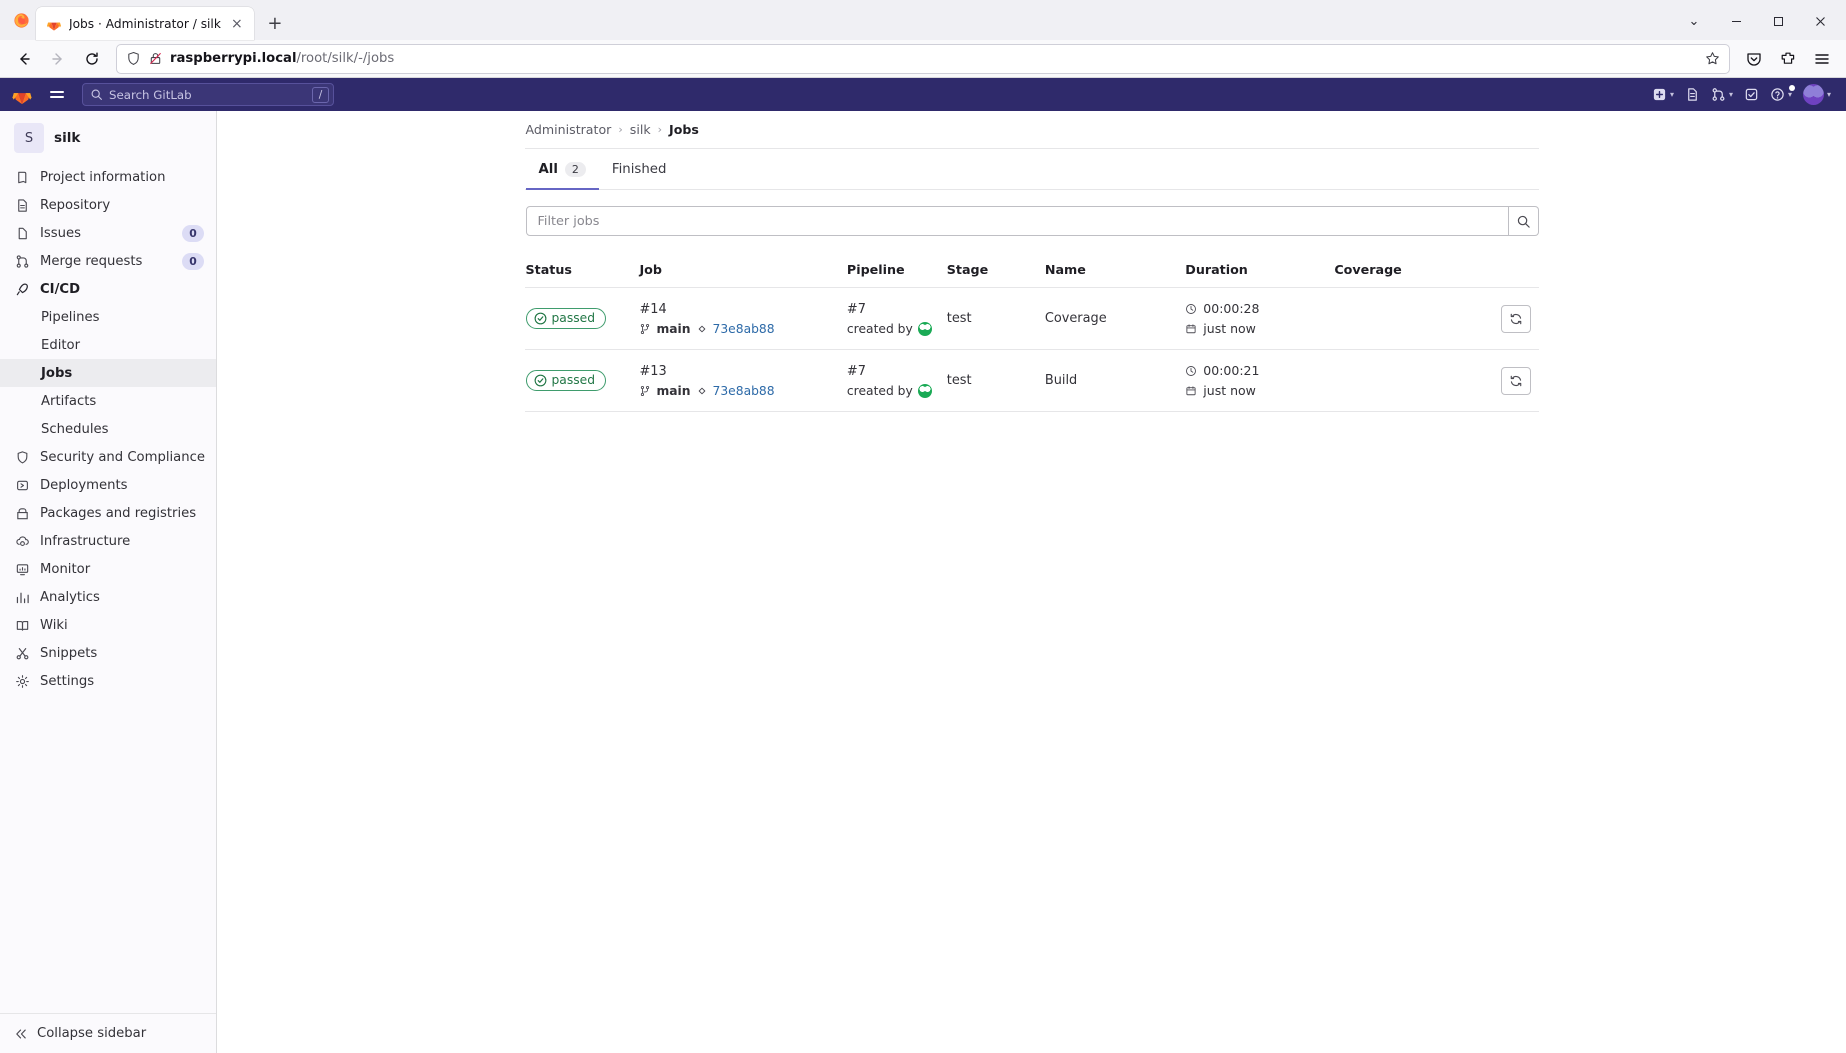  Describe the element at coordinates (1736, 21) in the screenshot. I see `minimize-button` at that location.